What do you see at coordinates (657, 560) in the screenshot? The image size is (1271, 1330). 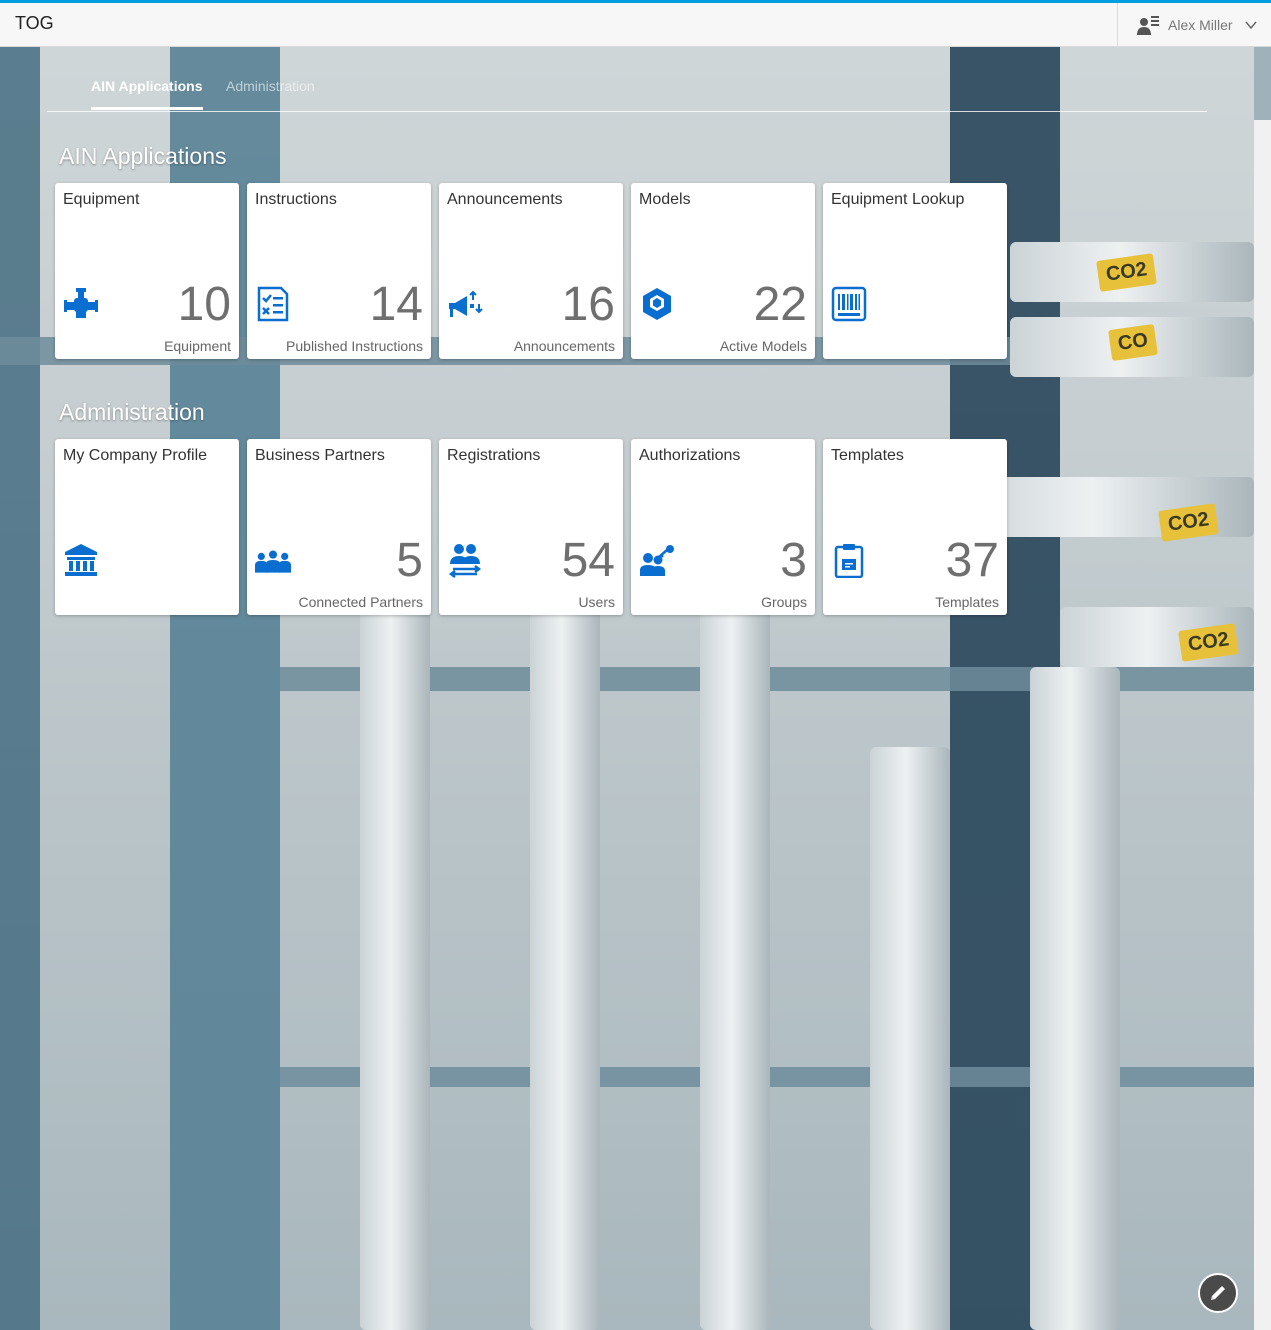 I see `user-key-icon` at bounding box center [657, 560].